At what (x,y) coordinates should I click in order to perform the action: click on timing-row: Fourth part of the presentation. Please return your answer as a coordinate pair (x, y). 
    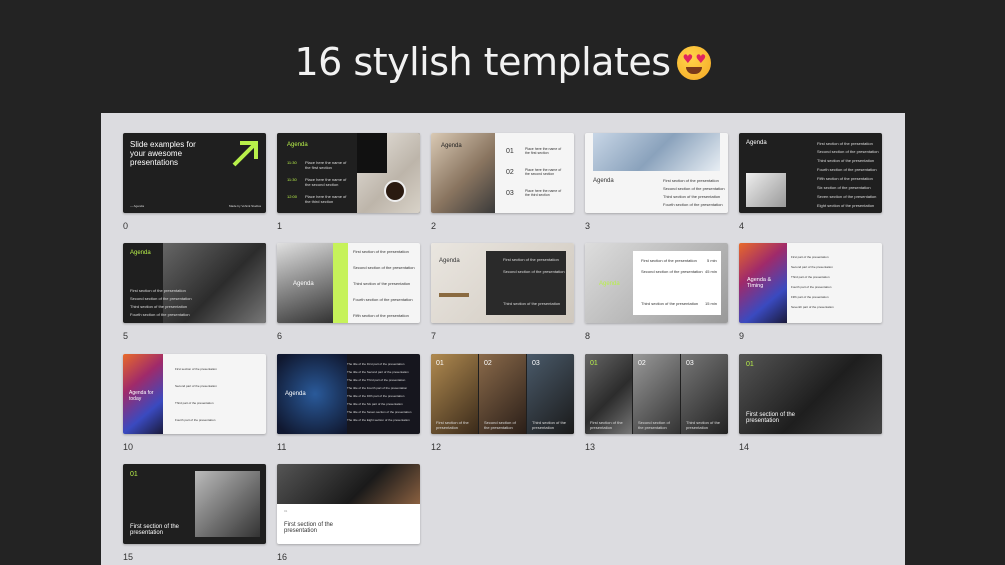
    Looking at the image, I should click on (811, 287).